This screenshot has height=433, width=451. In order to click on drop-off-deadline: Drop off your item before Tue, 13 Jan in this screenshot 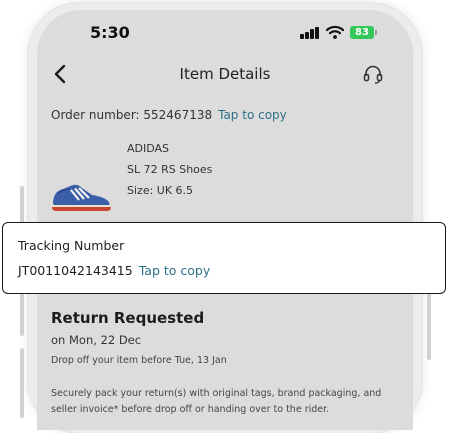, I will do `click(139, 360)`.